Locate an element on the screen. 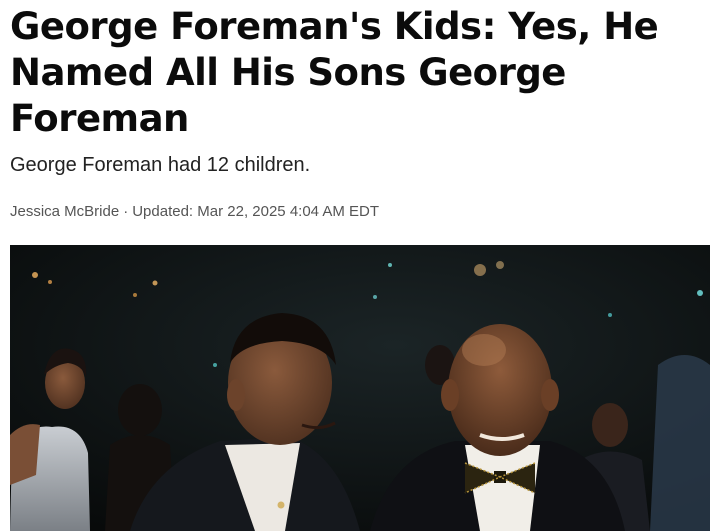 The width and height of the screenshot is (710, 531). author-link: Jessica McBride is located at coordinates (64, 211).